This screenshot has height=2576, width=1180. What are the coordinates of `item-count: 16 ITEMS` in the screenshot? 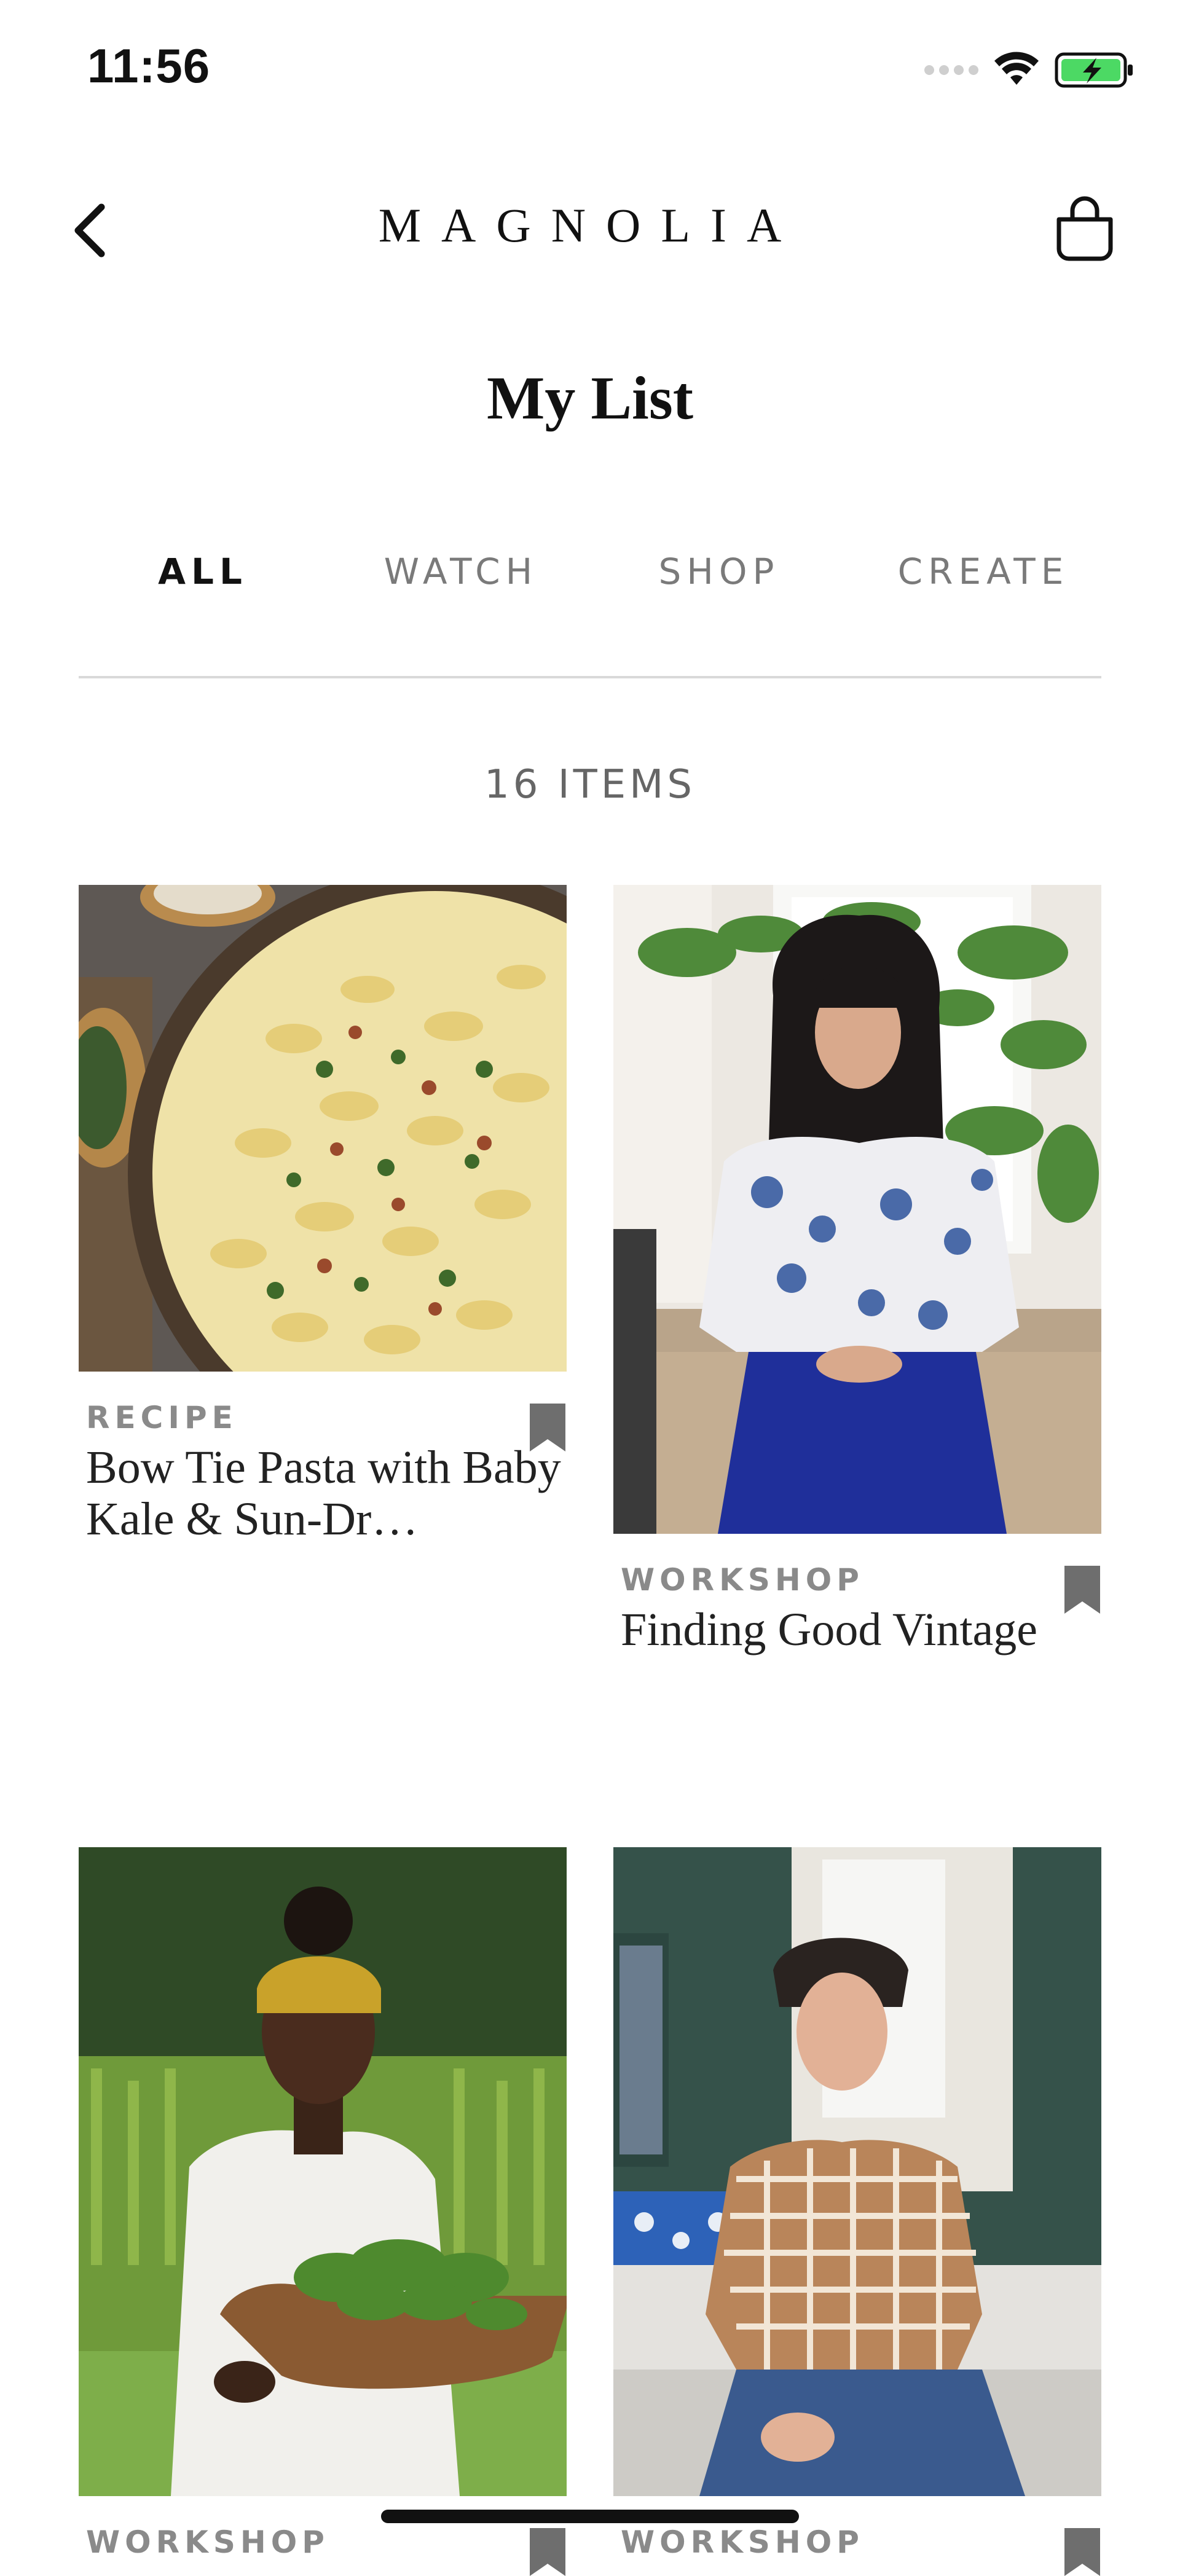 It's located at (590, 784).